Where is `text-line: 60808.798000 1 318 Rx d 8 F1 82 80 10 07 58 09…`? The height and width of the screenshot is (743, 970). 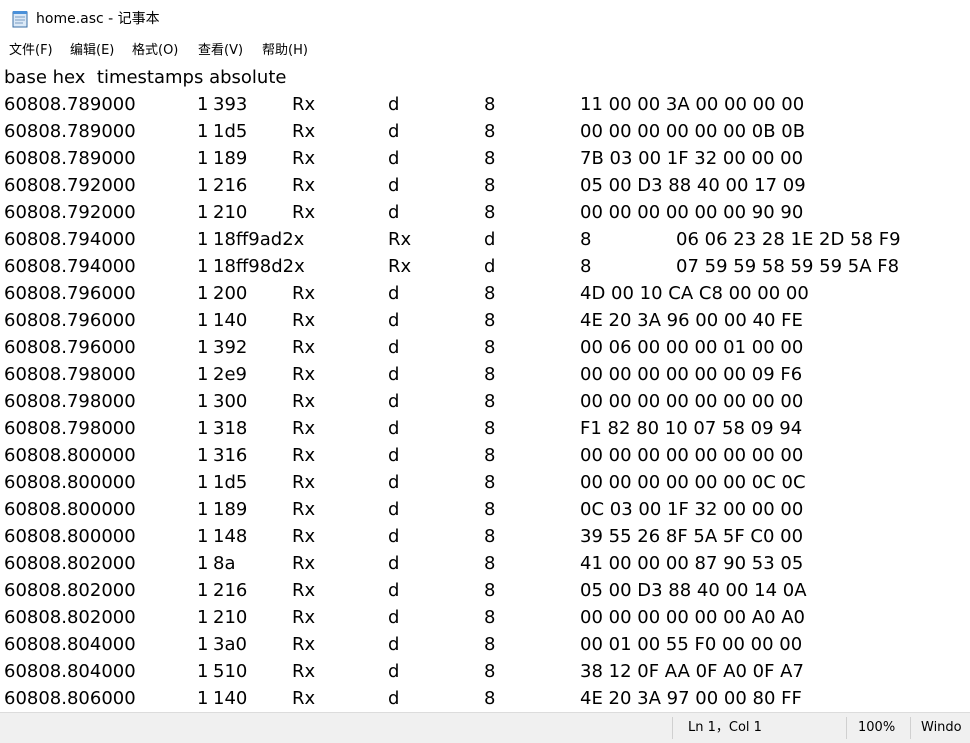 text-line: 60808.798000 1 318 Rx d 8 F1 82 80 10 07 58 09… is located at coordinates (485, 428).